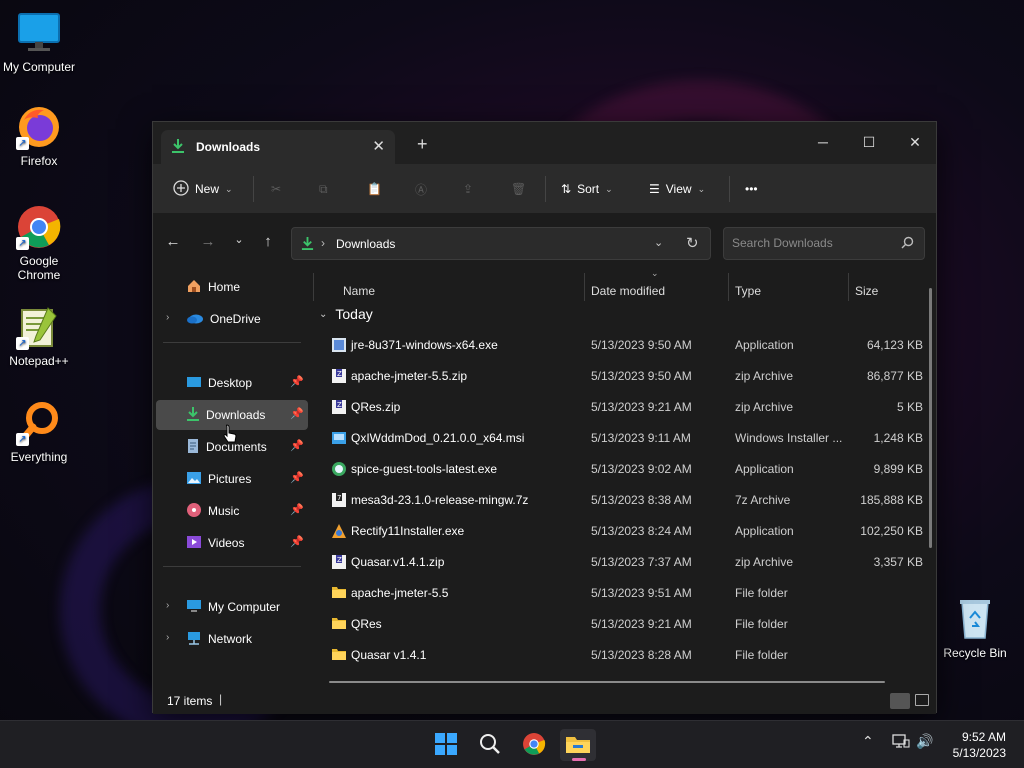 This screenshot has width=1024, height=768. Describe the element at coordinates (39, 243) in the screenshot. I see `desktop-icon-google-chrome: ↗ Google Chrome` at that location.